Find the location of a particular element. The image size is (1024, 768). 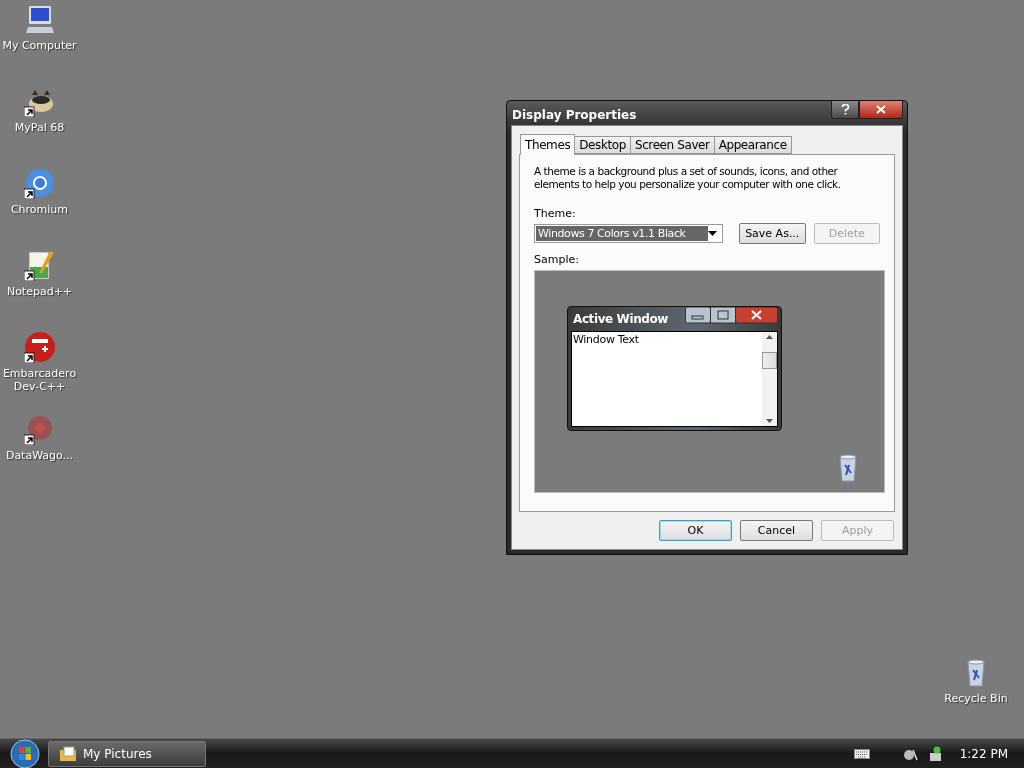

tab: Screen Saver is located at coordinates (672, 145).